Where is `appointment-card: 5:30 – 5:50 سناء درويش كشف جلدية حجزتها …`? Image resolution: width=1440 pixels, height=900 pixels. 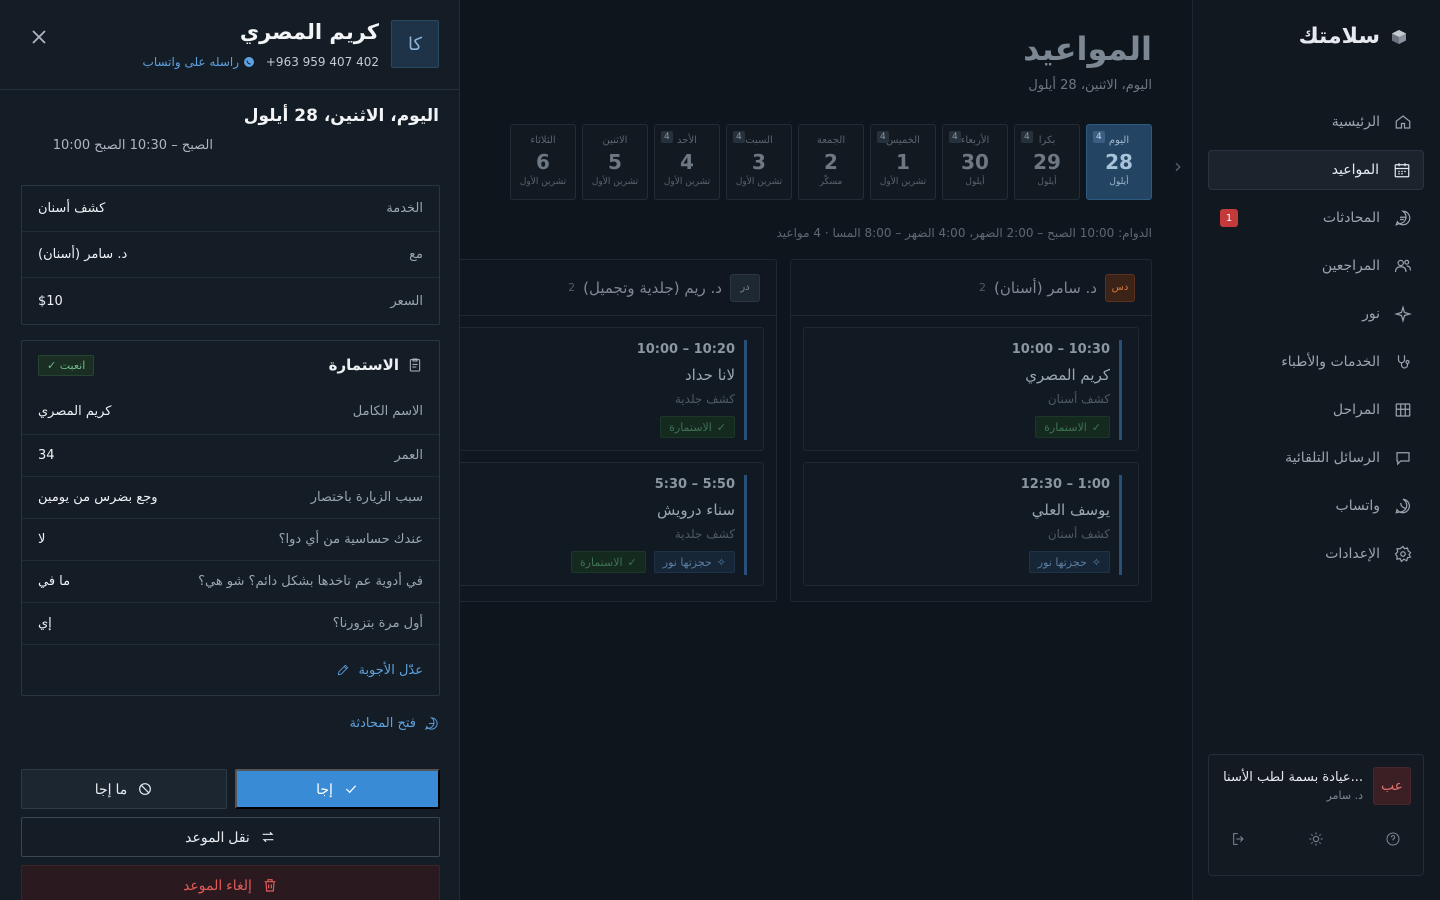
appointment-card: 5:30 – 5:50 سناء درويش كشف جلدية حجزتها … is located at coordinates (596, 524).